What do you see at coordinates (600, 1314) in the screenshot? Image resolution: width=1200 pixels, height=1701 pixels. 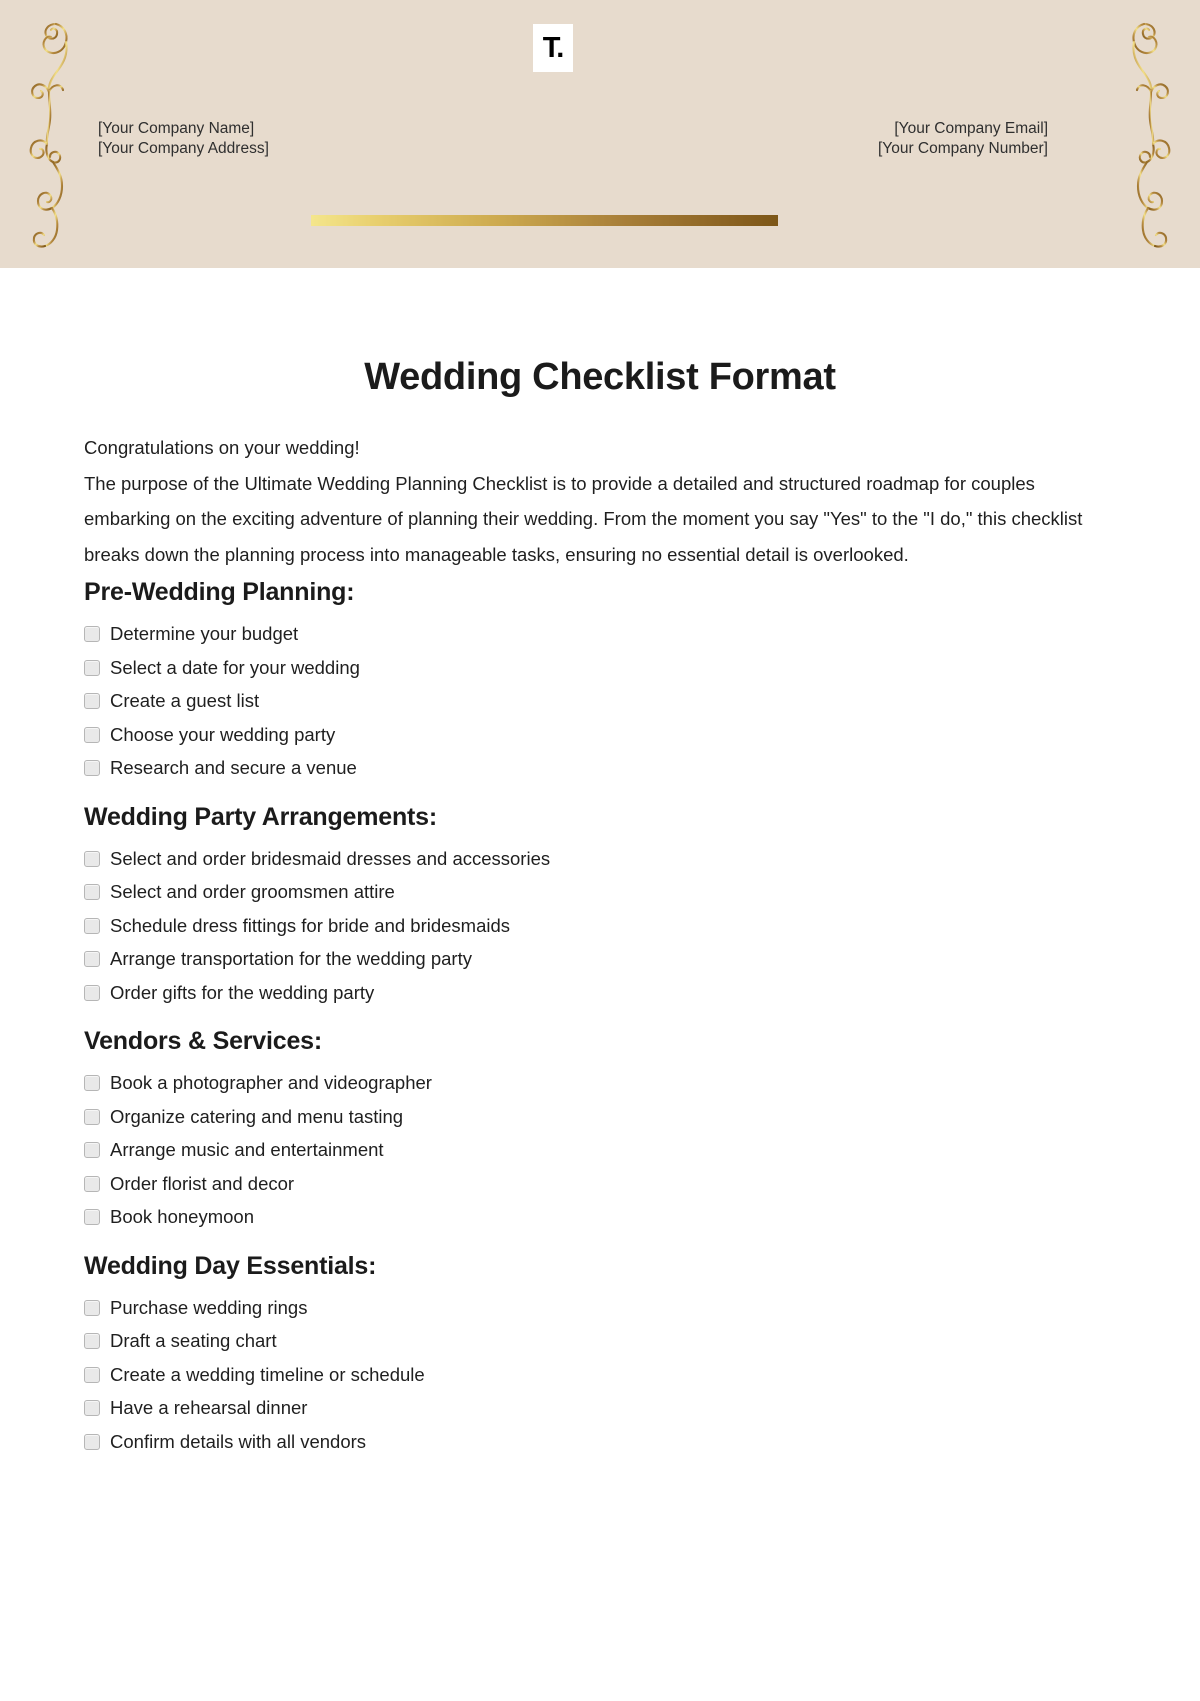 I see `checklist-item: Purchase wedding rings` at bounding box center [600, 1314].